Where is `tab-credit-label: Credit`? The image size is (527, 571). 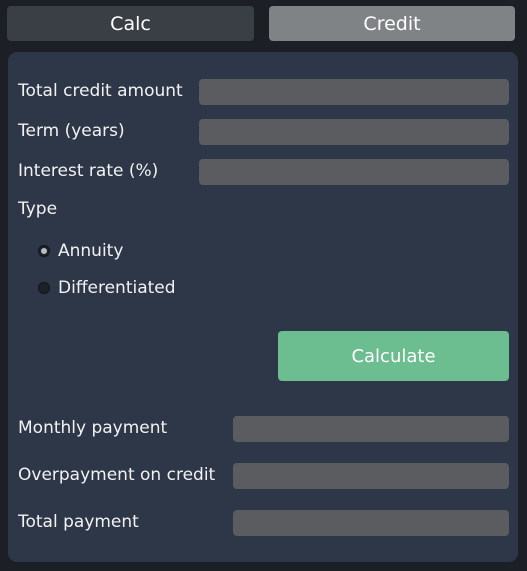
tab-credit-label: Credit is located at coordinates (392, 23).